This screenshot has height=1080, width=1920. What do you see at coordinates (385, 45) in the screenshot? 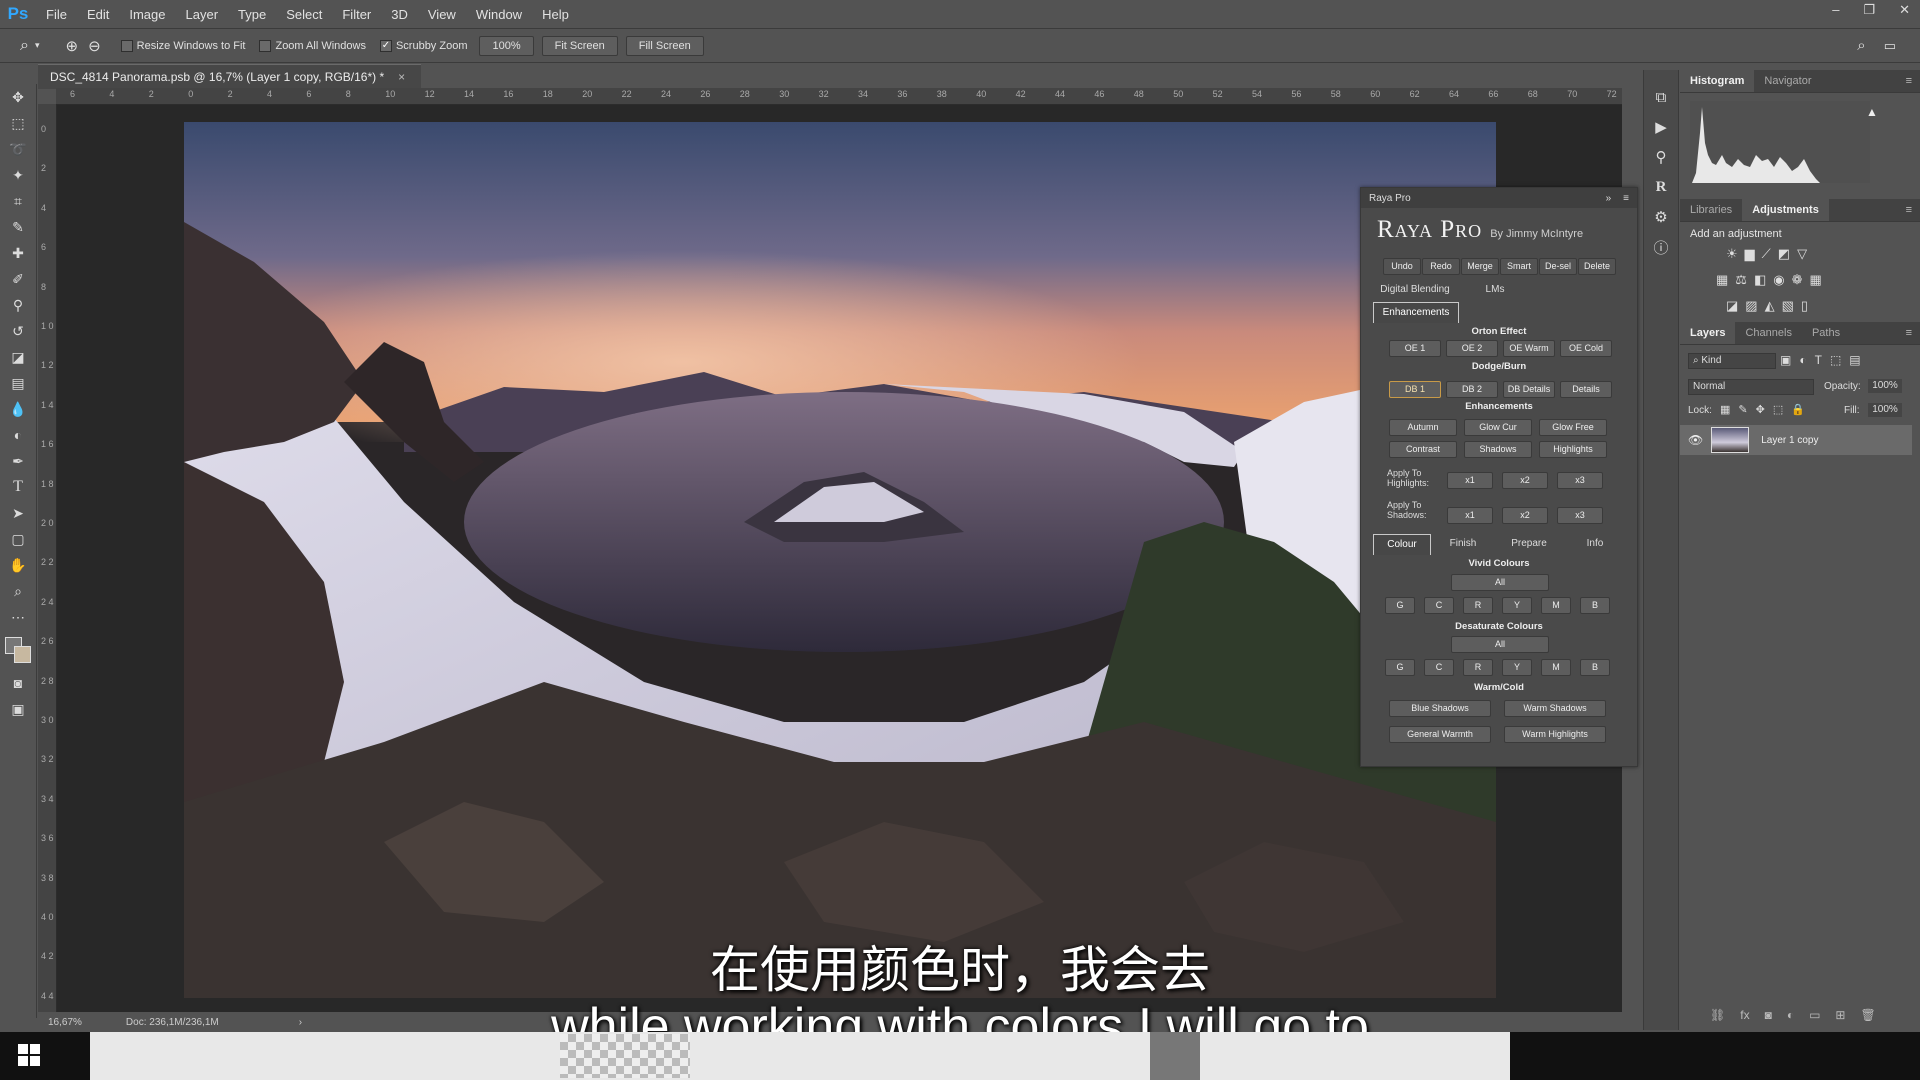
I see `check-icon: ✓` at bounding box center [385, 45].